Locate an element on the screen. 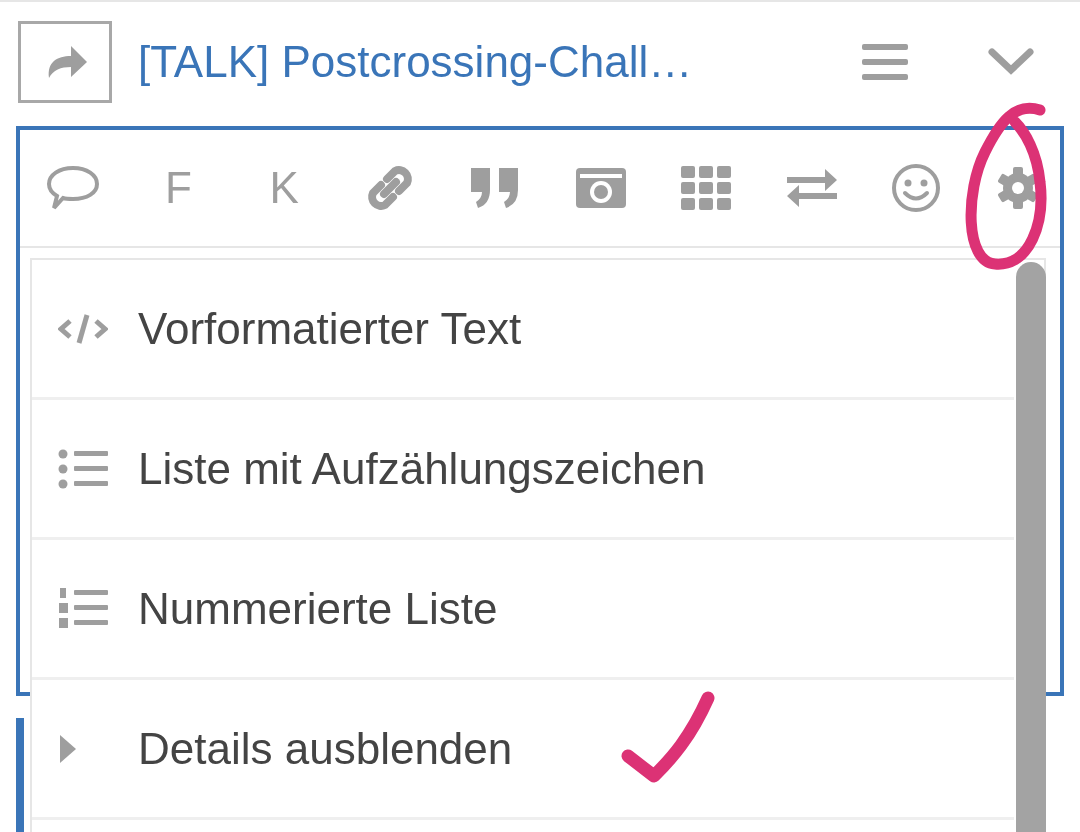  numbered-list-icon is located at coordinates (83, 608).